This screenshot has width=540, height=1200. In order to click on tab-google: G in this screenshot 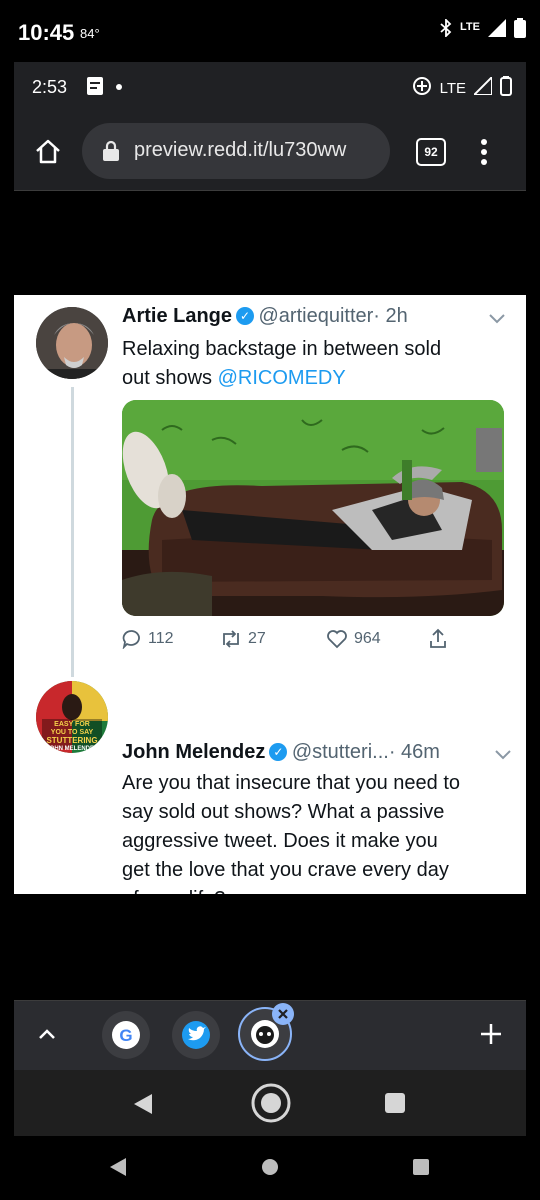, I will do `click(126, 1035)`.